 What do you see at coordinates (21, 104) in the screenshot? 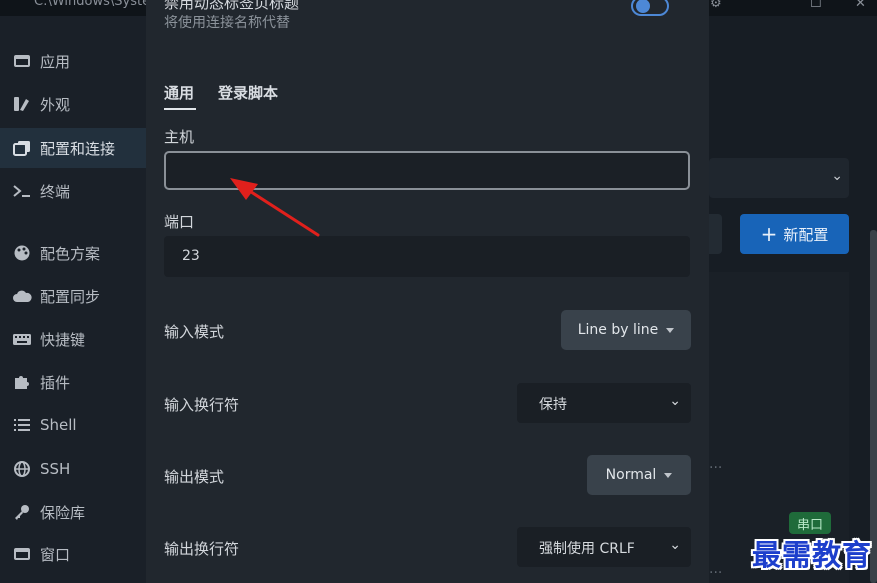
I see `appearance-icon` at bounding box center [21, 104].